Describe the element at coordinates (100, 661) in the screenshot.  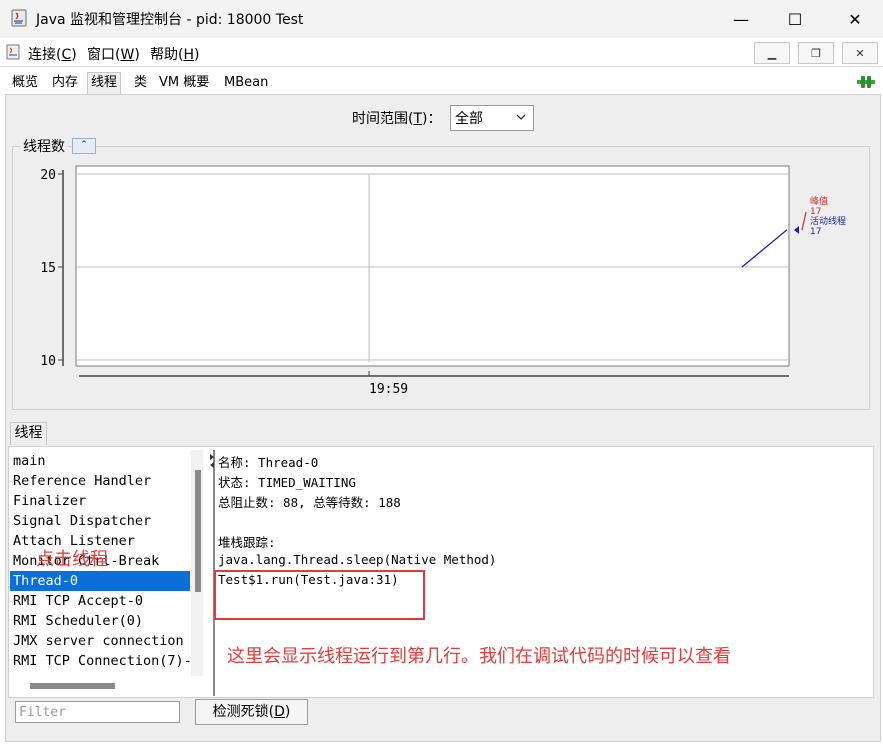
I see `thread-list-item: RMI TCP Connection(7)-` at that location.